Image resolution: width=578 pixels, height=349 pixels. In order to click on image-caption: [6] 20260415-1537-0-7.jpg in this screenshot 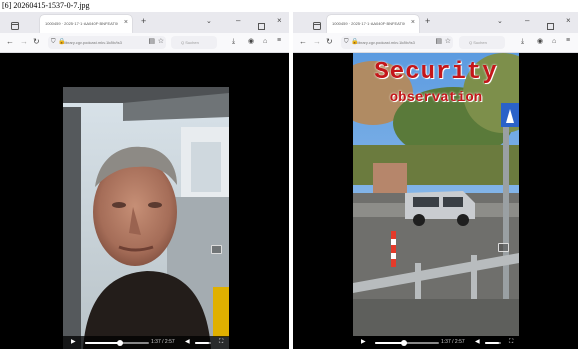, I will do `click(46, 5)`.